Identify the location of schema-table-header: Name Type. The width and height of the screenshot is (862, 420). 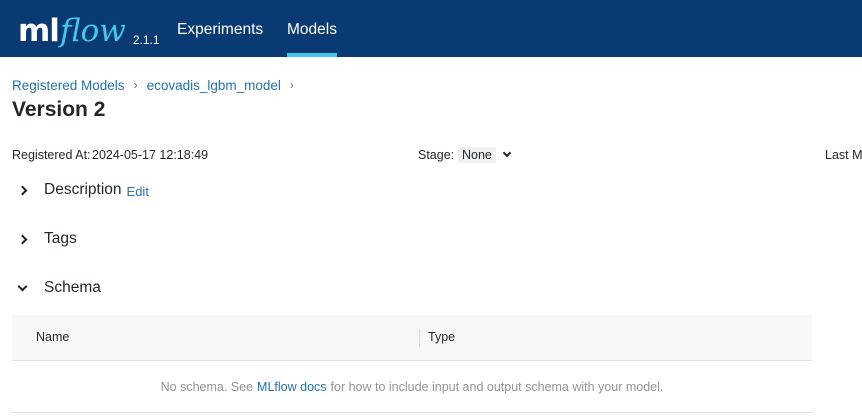
(412, 338).